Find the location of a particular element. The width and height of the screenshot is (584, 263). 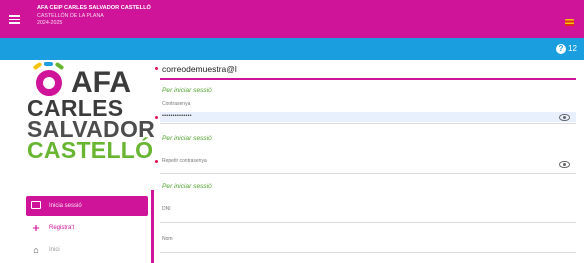

repeat-password-label: Repetir contrasenya is located at coordinates (184, 161).